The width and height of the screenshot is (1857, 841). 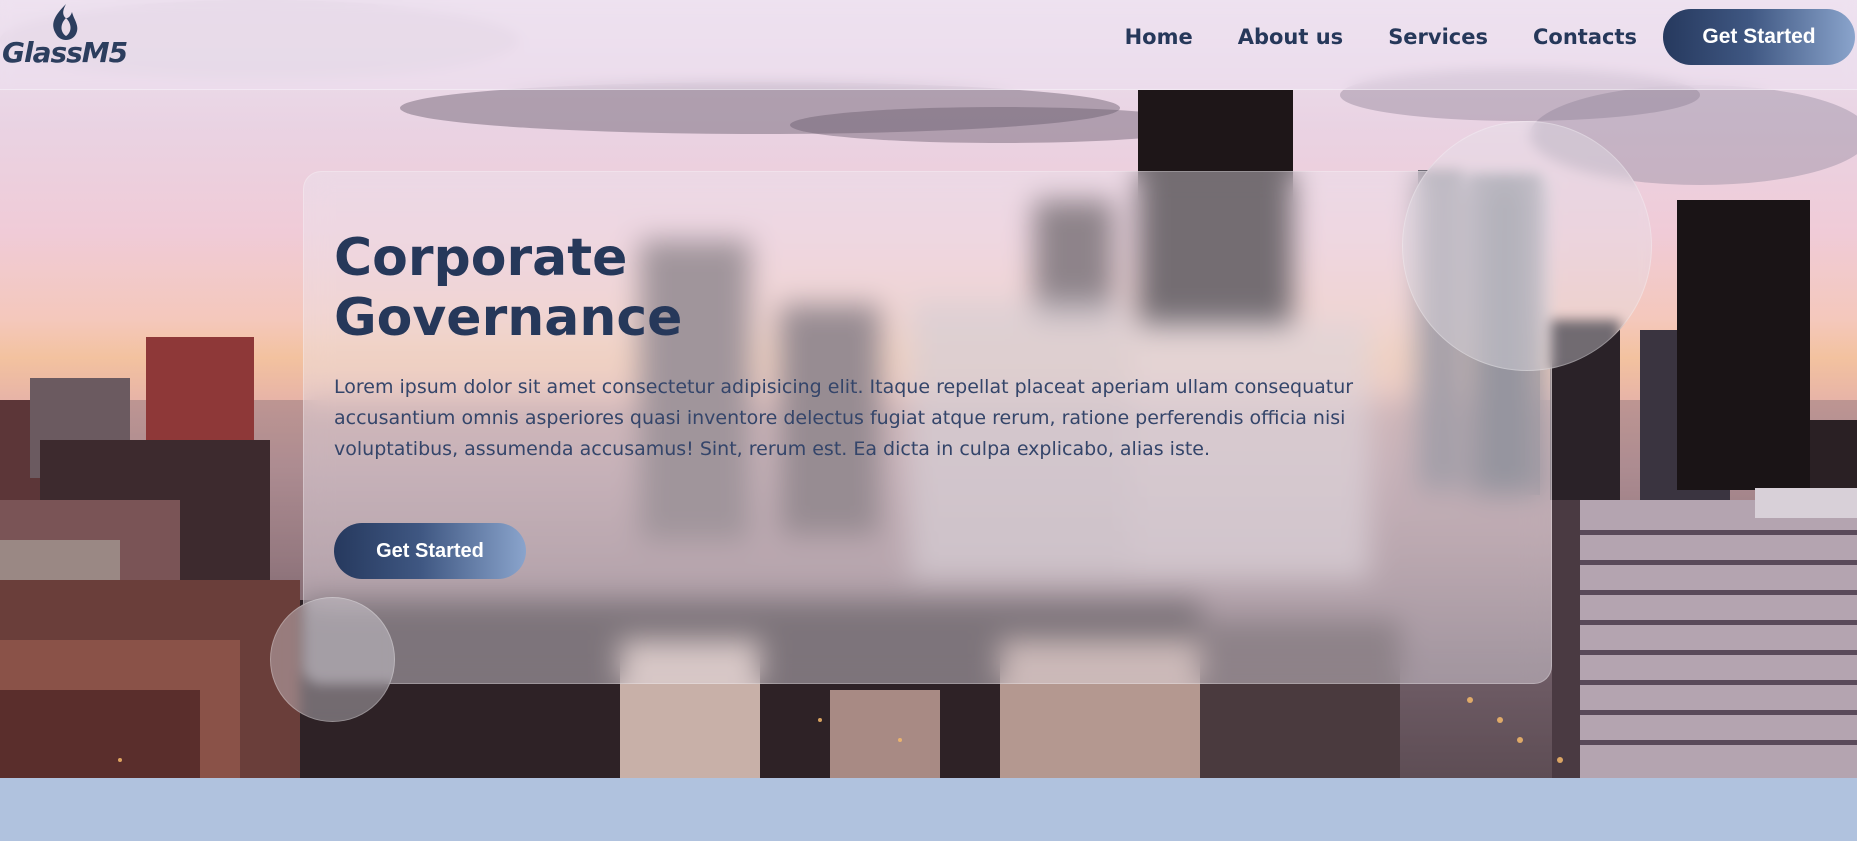 What do you see at coordinates (1290, 37) in the screenshot?
I see `nav-link-about-us: About us` at bounding box center [1290, 37].